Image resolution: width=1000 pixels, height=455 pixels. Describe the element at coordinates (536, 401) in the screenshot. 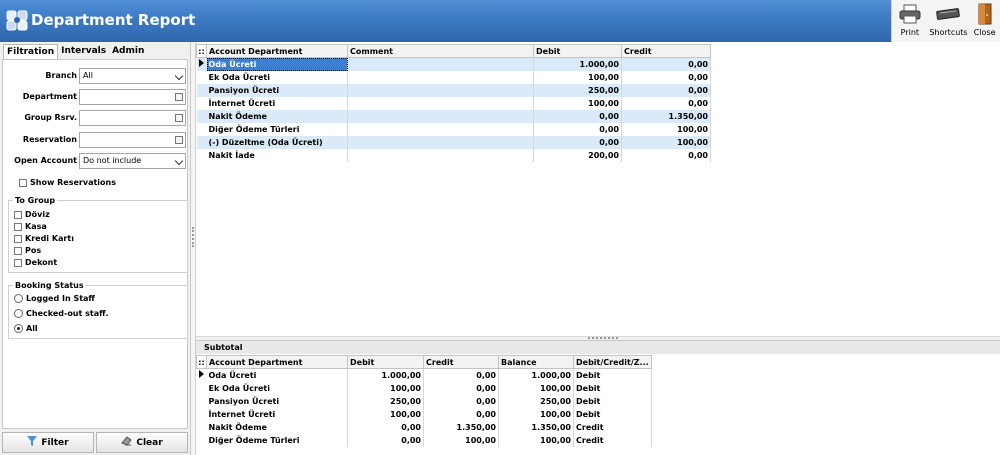

I see `balance-cell: 250,00` at that location.